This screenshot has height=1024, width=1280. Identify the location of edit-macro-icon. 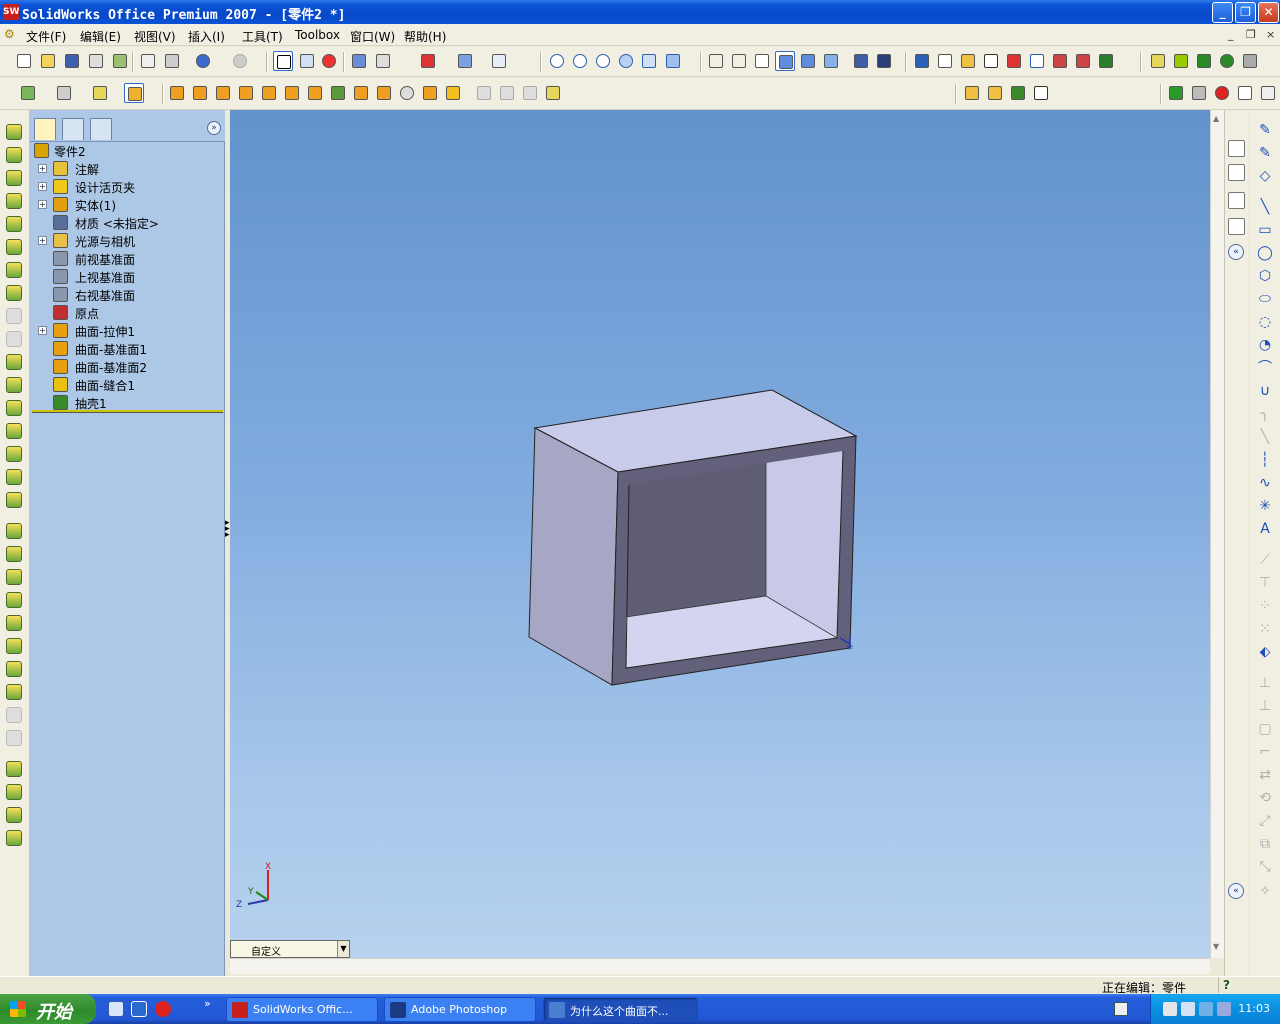
(1268, 93).